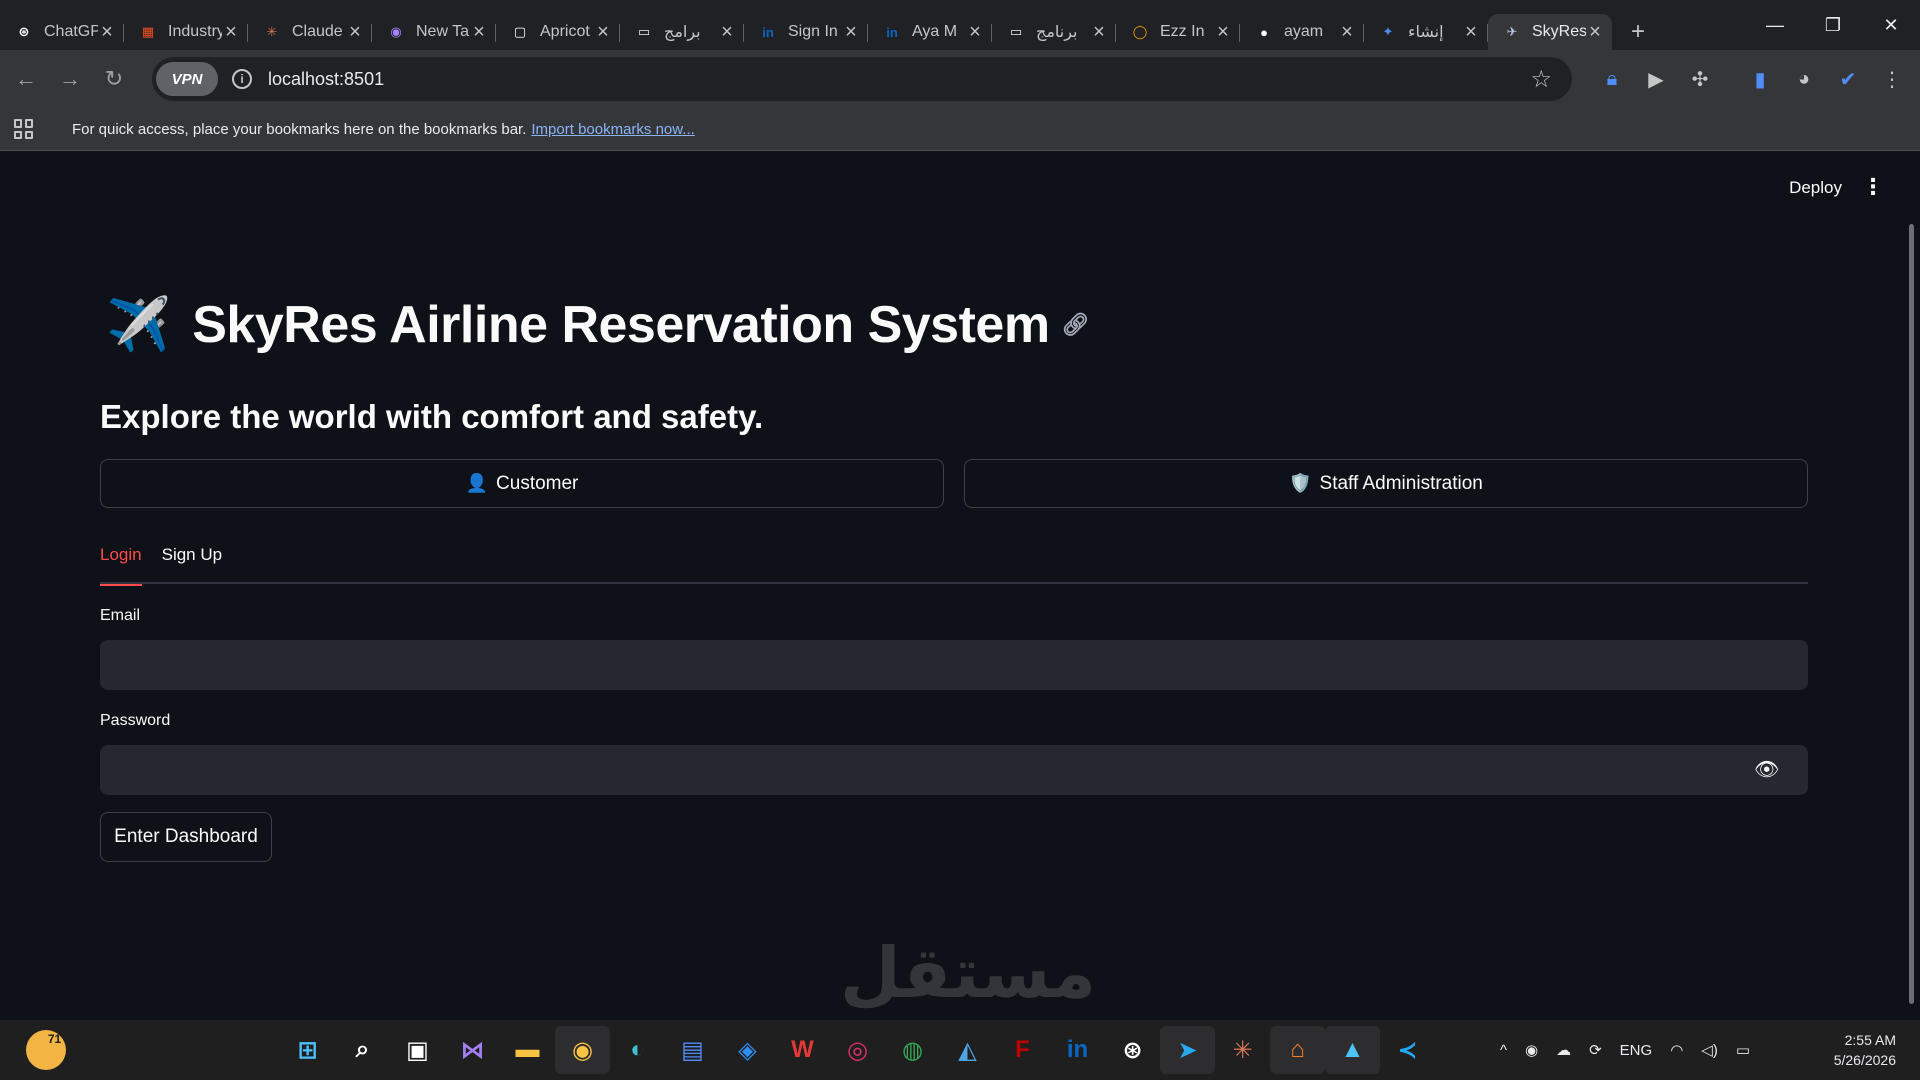 The width and height of the screenshot is (1920, 1080). What do you see at coordinates (1865, 1050) in the screenshot?
I see `clock: 2:55 AM 5/26/2026` at bounding box center [1865, 1050].